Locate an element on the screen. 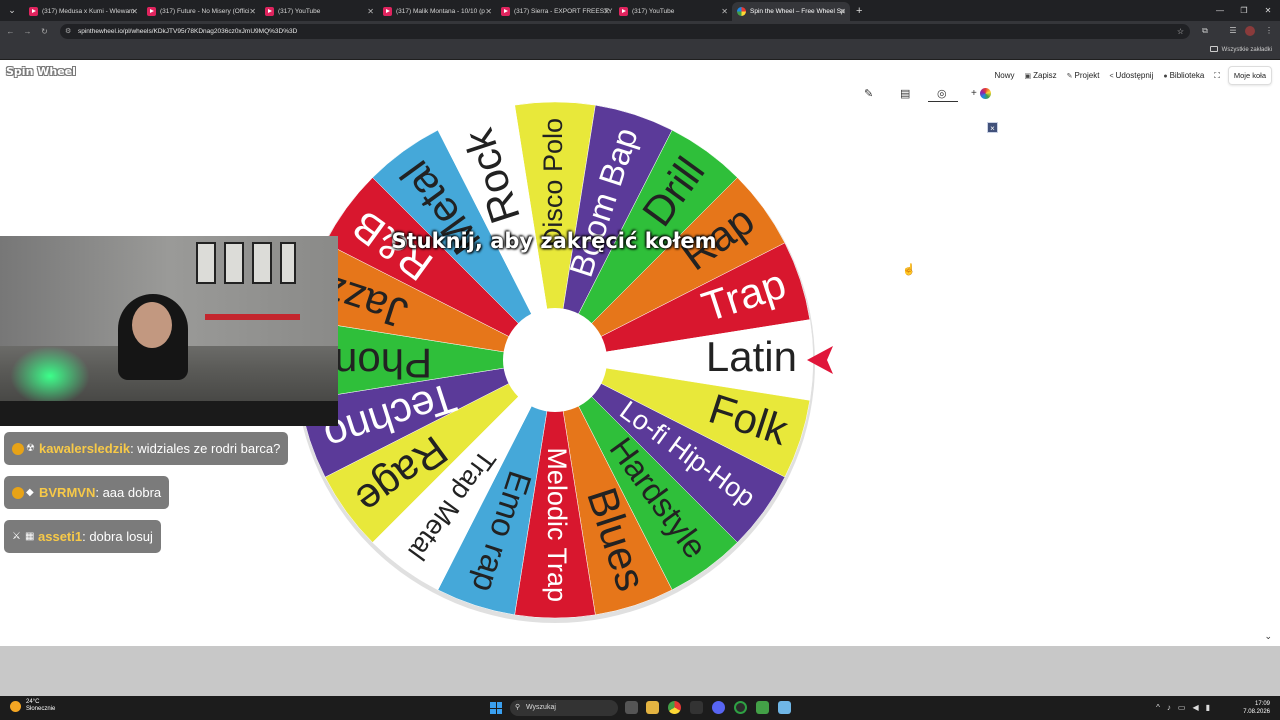 The width and height of the screenshot is (1280, 720). webcam-overlay is located at coordinates (169, 331).